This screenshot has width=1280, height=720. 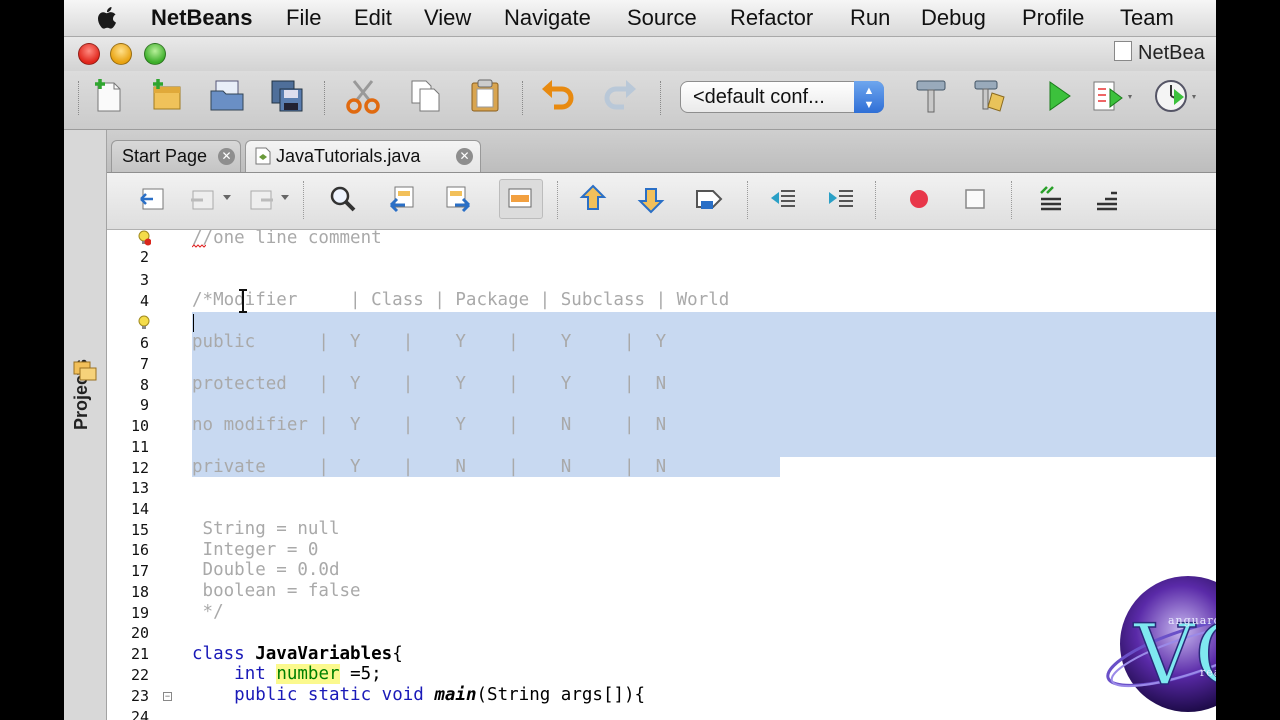 What do you see at coordinates (203, 199) in the screenshot?
I see `back-icon` at bounding box center [203, 199].